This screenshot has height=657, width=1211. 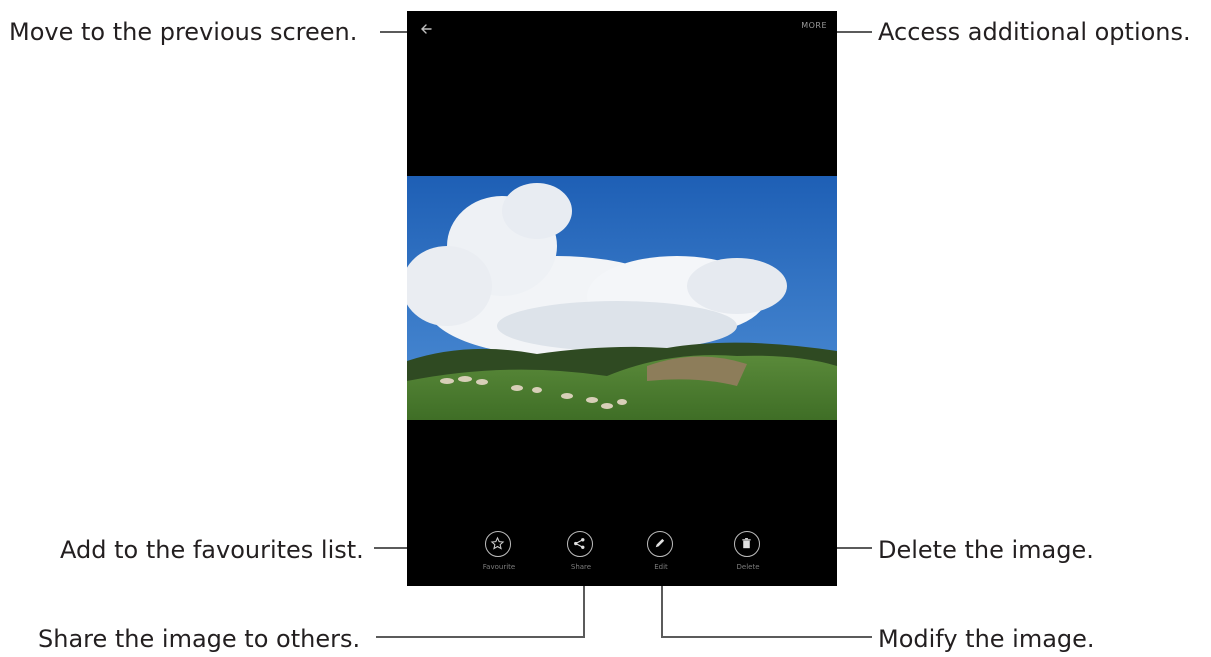 I want to click on callout-back: Move to the previous screen., so click(x=183, y=32).